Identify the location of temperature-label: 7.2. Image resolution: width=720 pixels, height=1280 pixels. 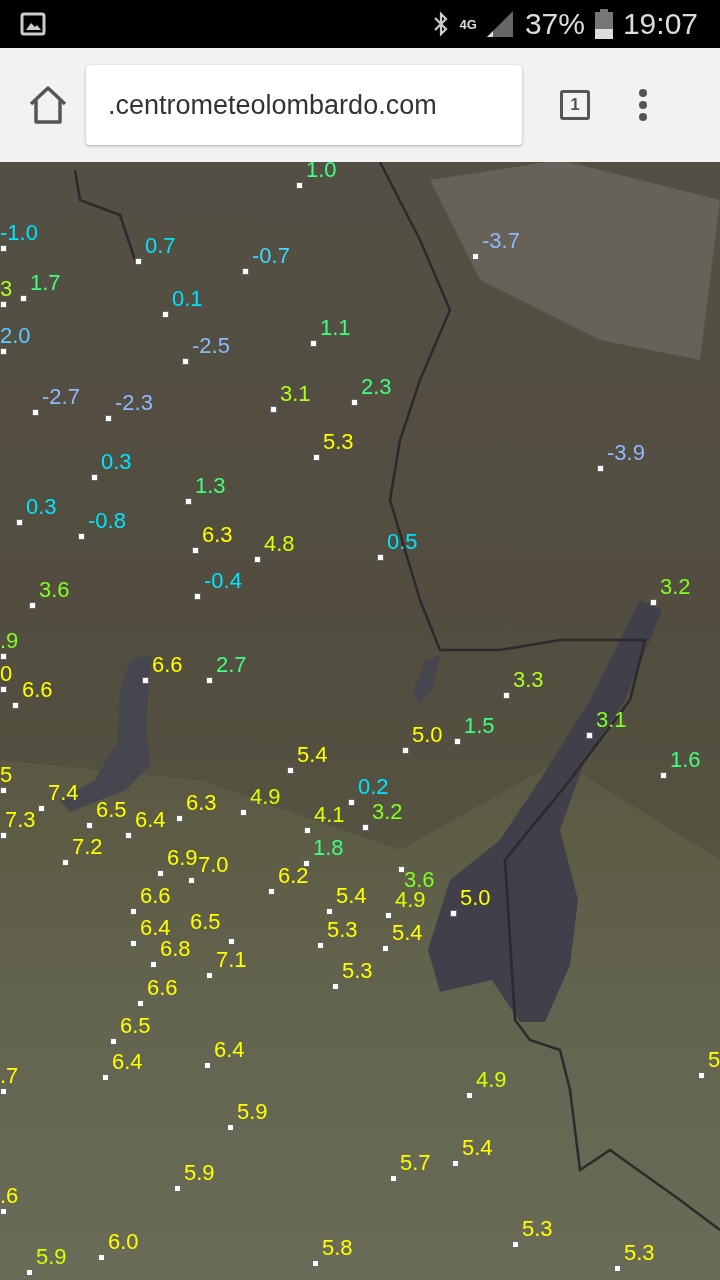
(87, 847).